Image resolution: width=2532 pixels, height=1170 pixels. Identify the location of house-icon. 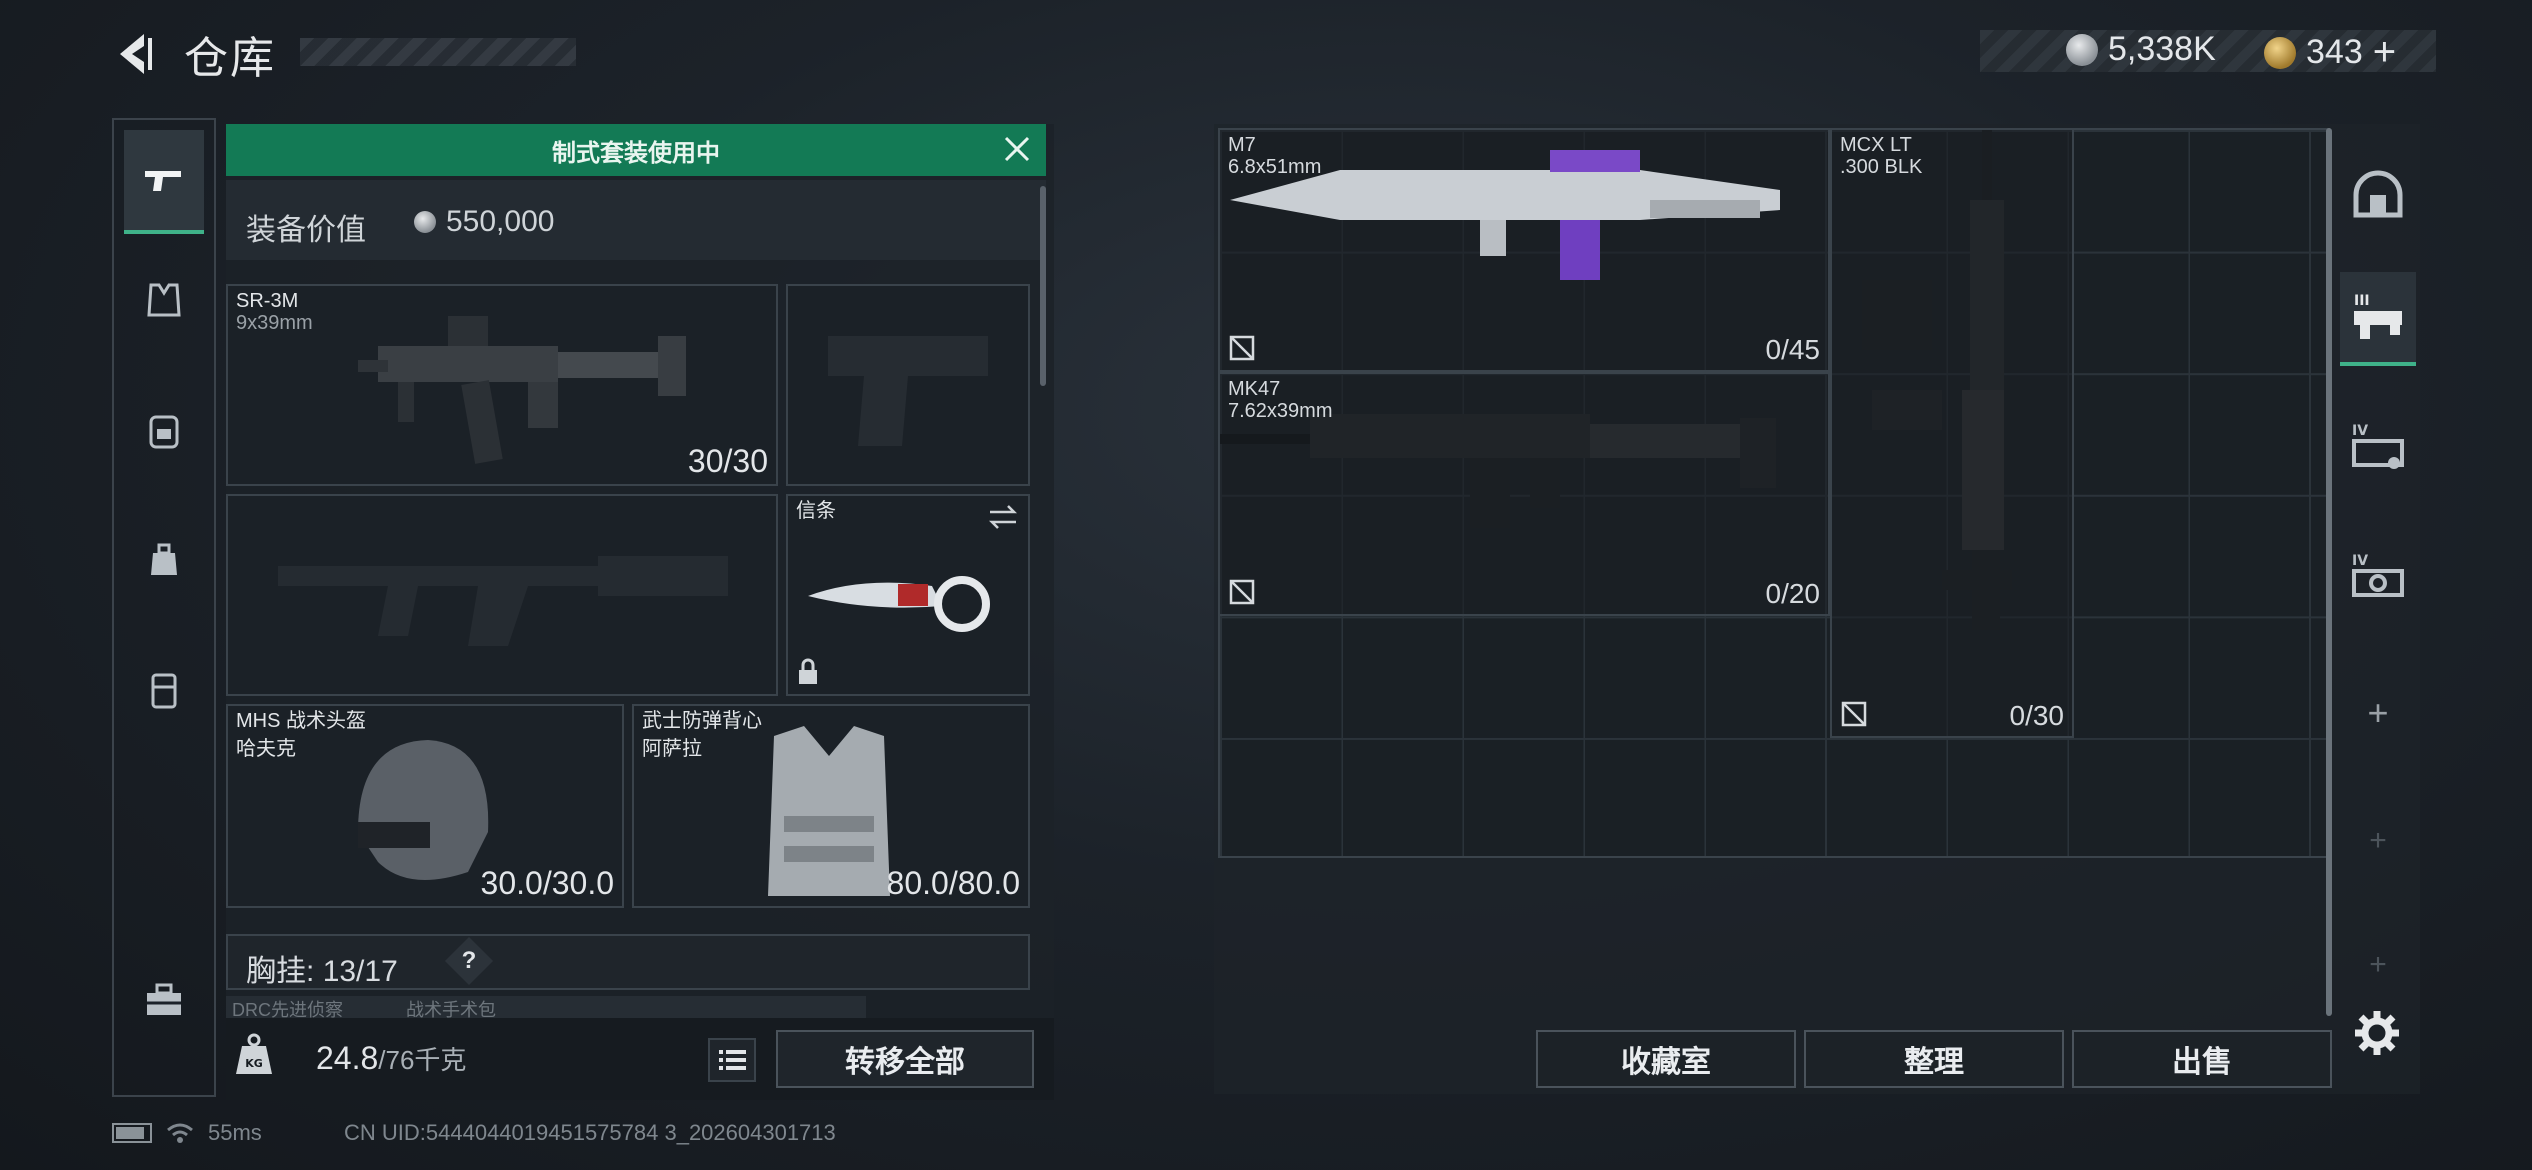
(2378, 194).